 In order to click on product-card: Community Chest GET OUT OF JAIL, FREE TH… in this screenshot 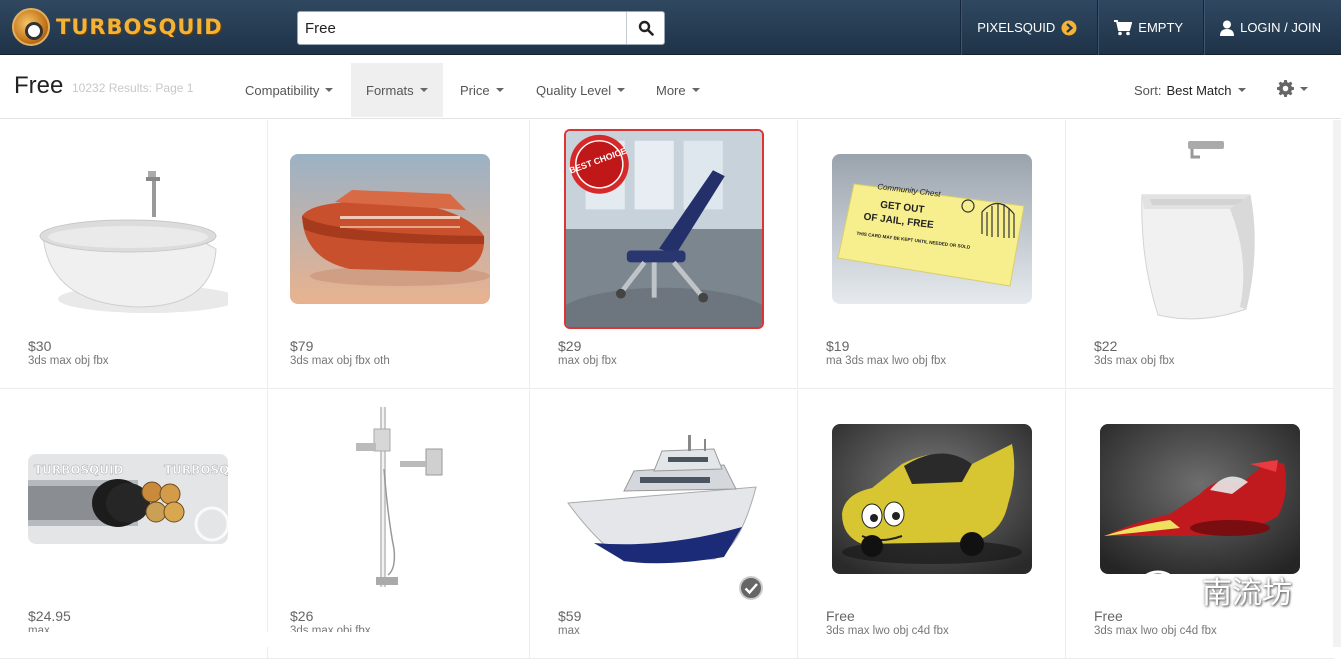, I will do `click(932, 254)`.